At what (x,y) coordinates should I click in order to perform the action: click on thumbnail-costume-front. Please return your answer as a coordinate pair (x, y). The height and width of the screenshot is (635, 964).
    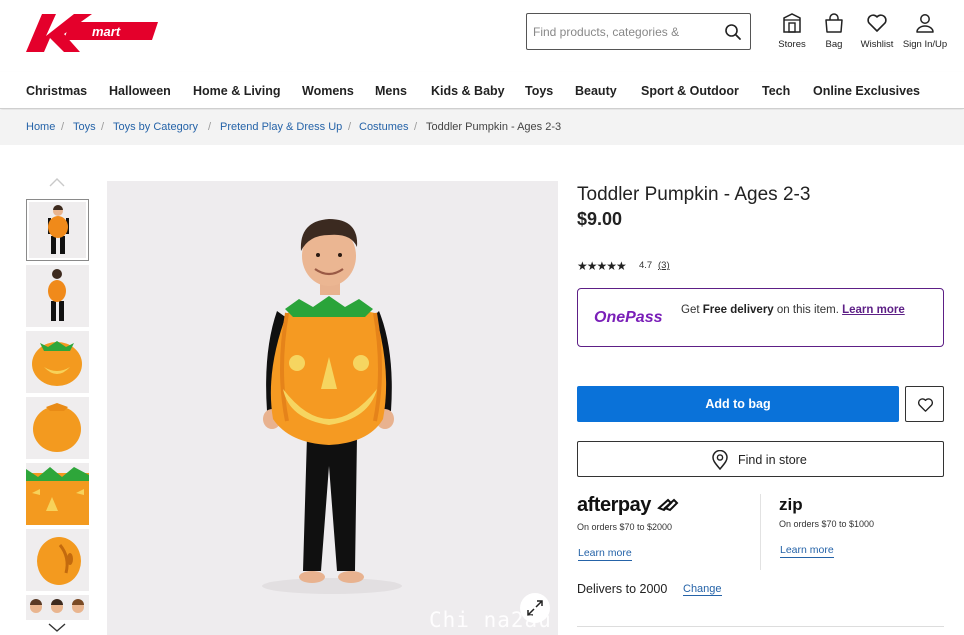
    Looking at the image, I should click on (57, 362).